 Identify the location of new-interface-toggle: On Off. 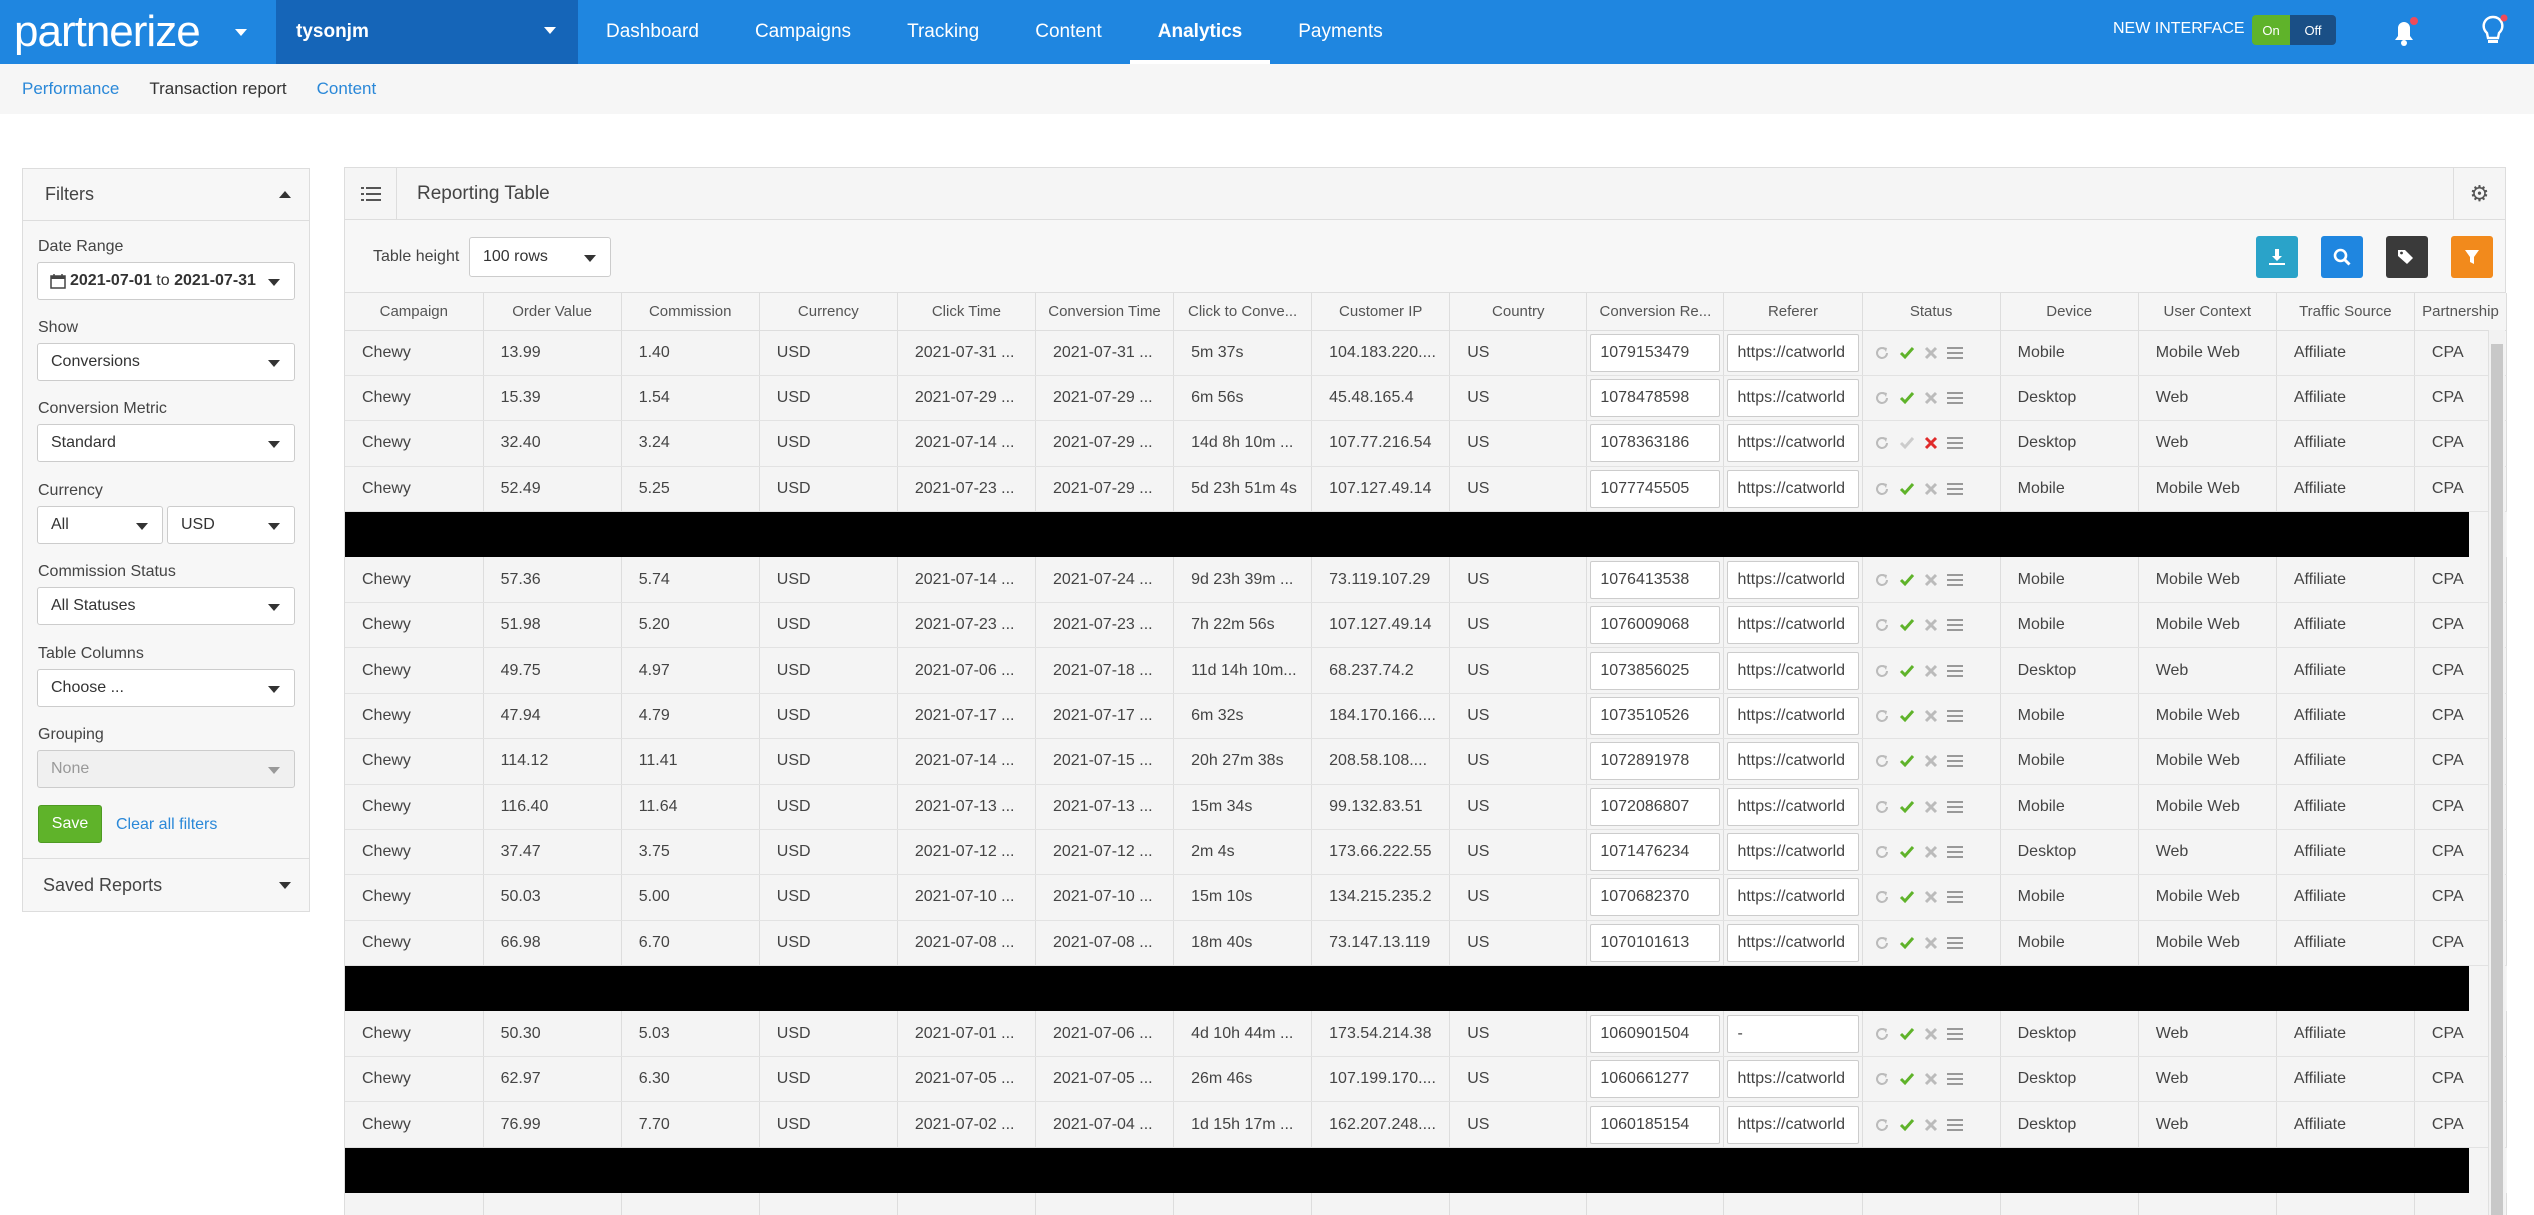
(2294, 30).